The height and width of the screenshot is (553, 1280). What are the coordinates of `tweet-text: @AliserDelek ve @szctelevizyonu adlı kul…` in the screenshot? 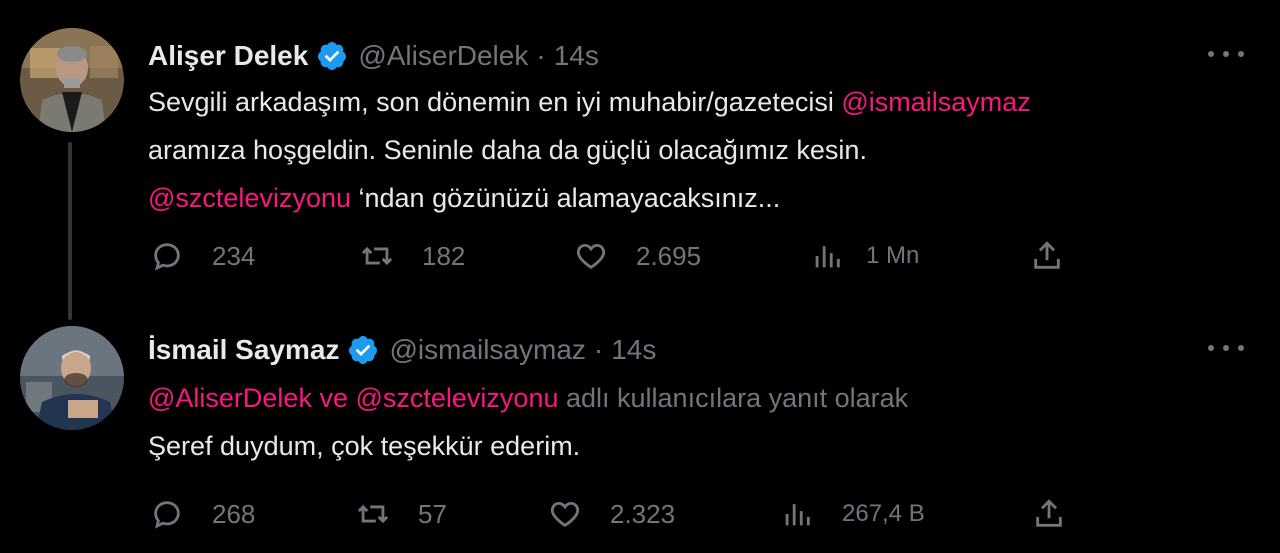 It's located at (528, 422).